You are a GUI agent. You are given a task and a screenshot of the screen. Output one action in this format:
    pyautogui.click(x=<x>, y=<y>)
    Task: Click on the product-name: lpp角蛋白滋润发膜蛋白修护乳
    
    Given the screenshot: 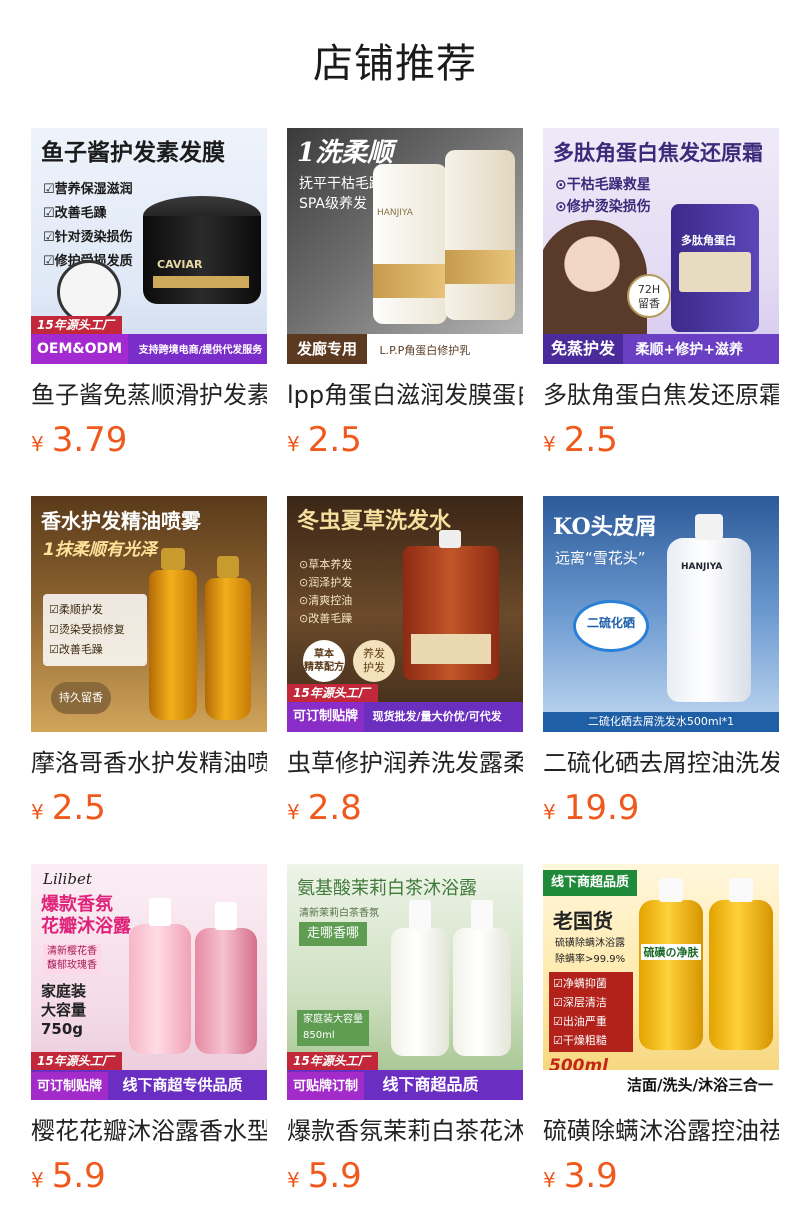 What is the action you would take?
    pyautogui.click(x=405, y=395)
    